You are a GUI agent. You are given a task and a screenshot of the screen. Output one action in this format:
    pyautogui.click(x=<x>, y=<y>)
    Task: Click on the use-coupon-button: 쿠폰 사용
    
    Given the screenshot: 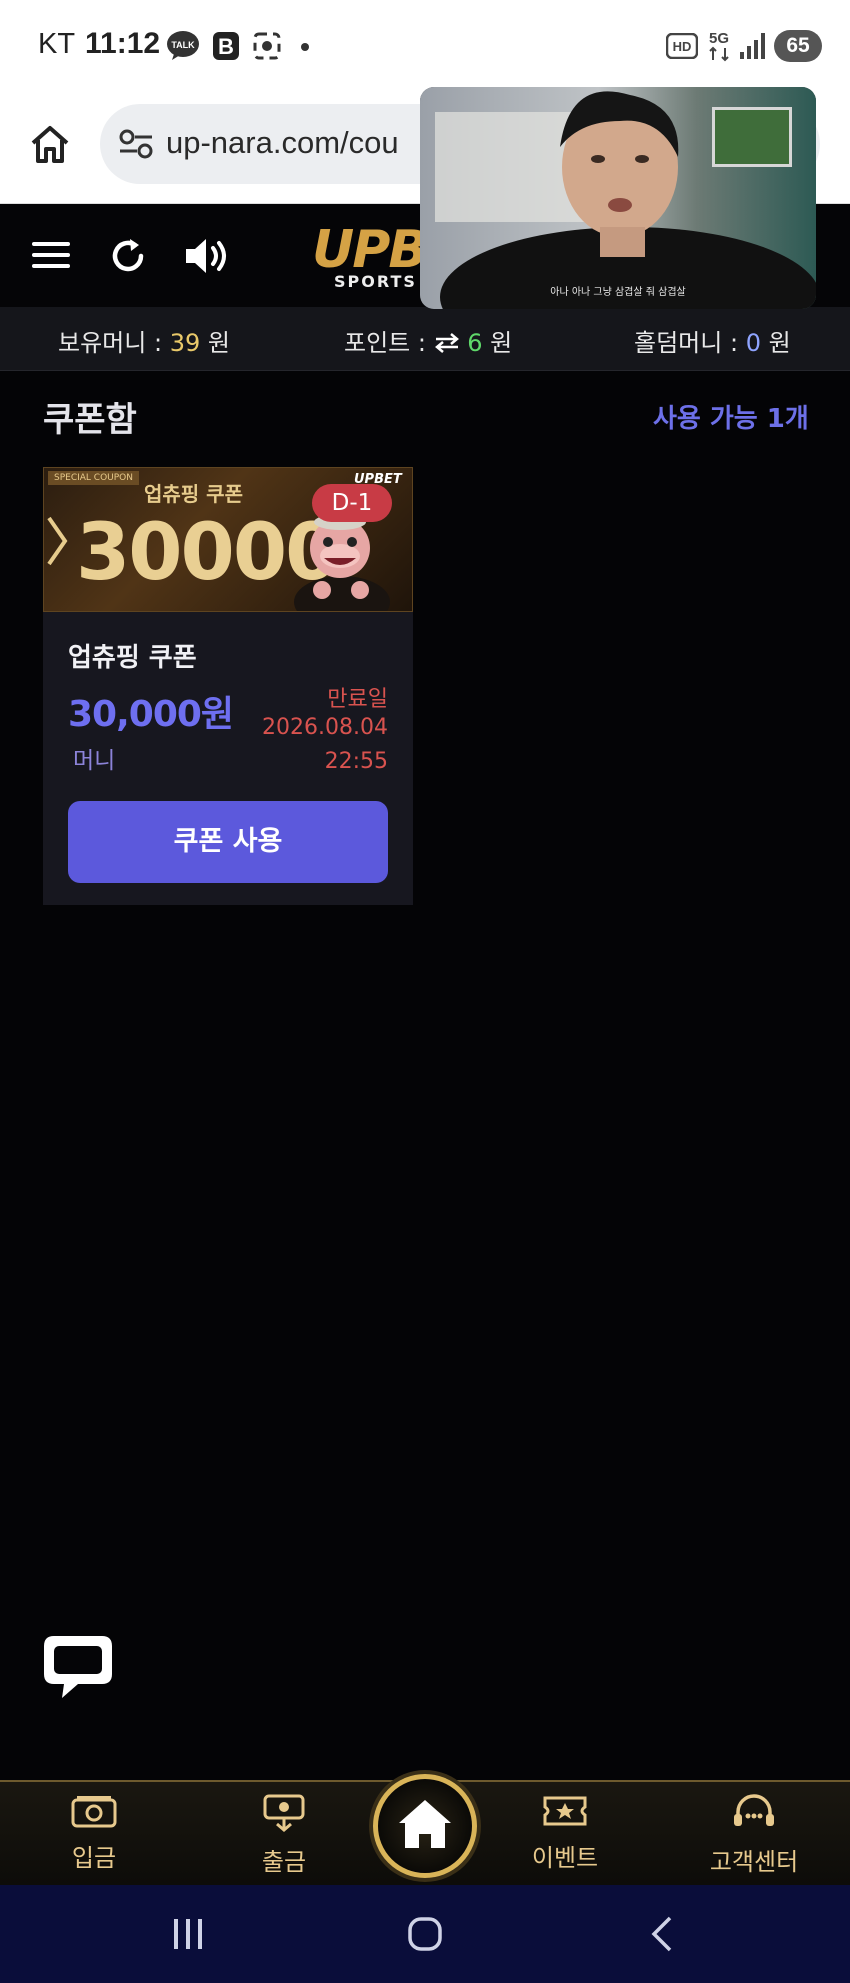 What is the action you would take?
    pyautogui.click(x=228, y=842)
    